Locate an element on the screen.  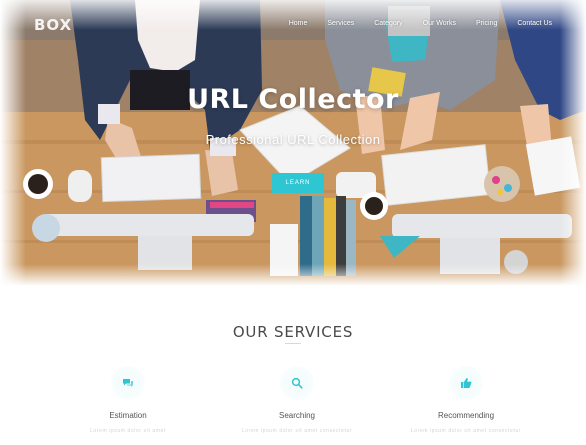
service-description: Lorem ipsum dolor sit amet is located at coordinates (128, 431).